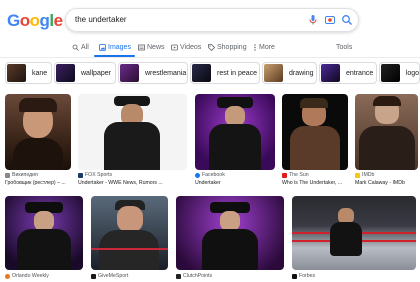 This screenshot has width=420, height=282. I want to click on result-source: Facebook, so click(210, 175).